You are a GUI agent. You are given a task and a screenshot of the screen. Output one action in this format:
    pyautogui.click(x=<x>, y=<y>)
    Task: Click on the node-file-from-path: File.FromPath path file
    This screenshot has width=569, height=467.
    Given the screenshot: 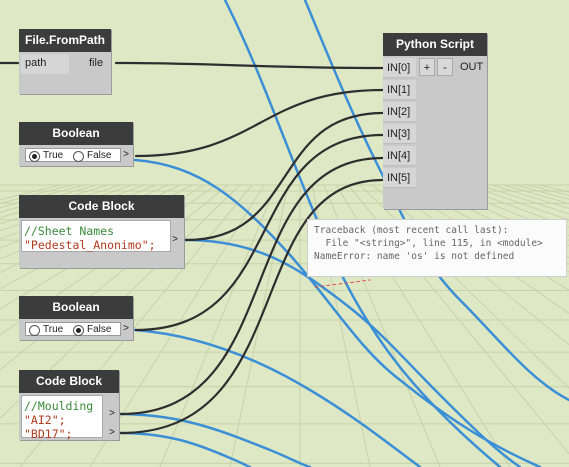 What is the action you would take?
    pyautogui.click(x=65, y=61)
    